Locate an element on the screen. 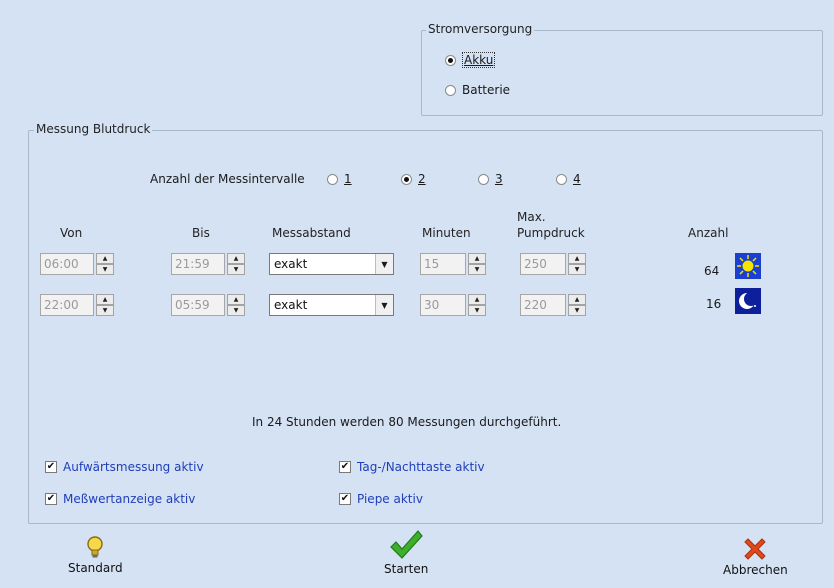  bis-value: 21:59 is located at coordinates (198, 264).